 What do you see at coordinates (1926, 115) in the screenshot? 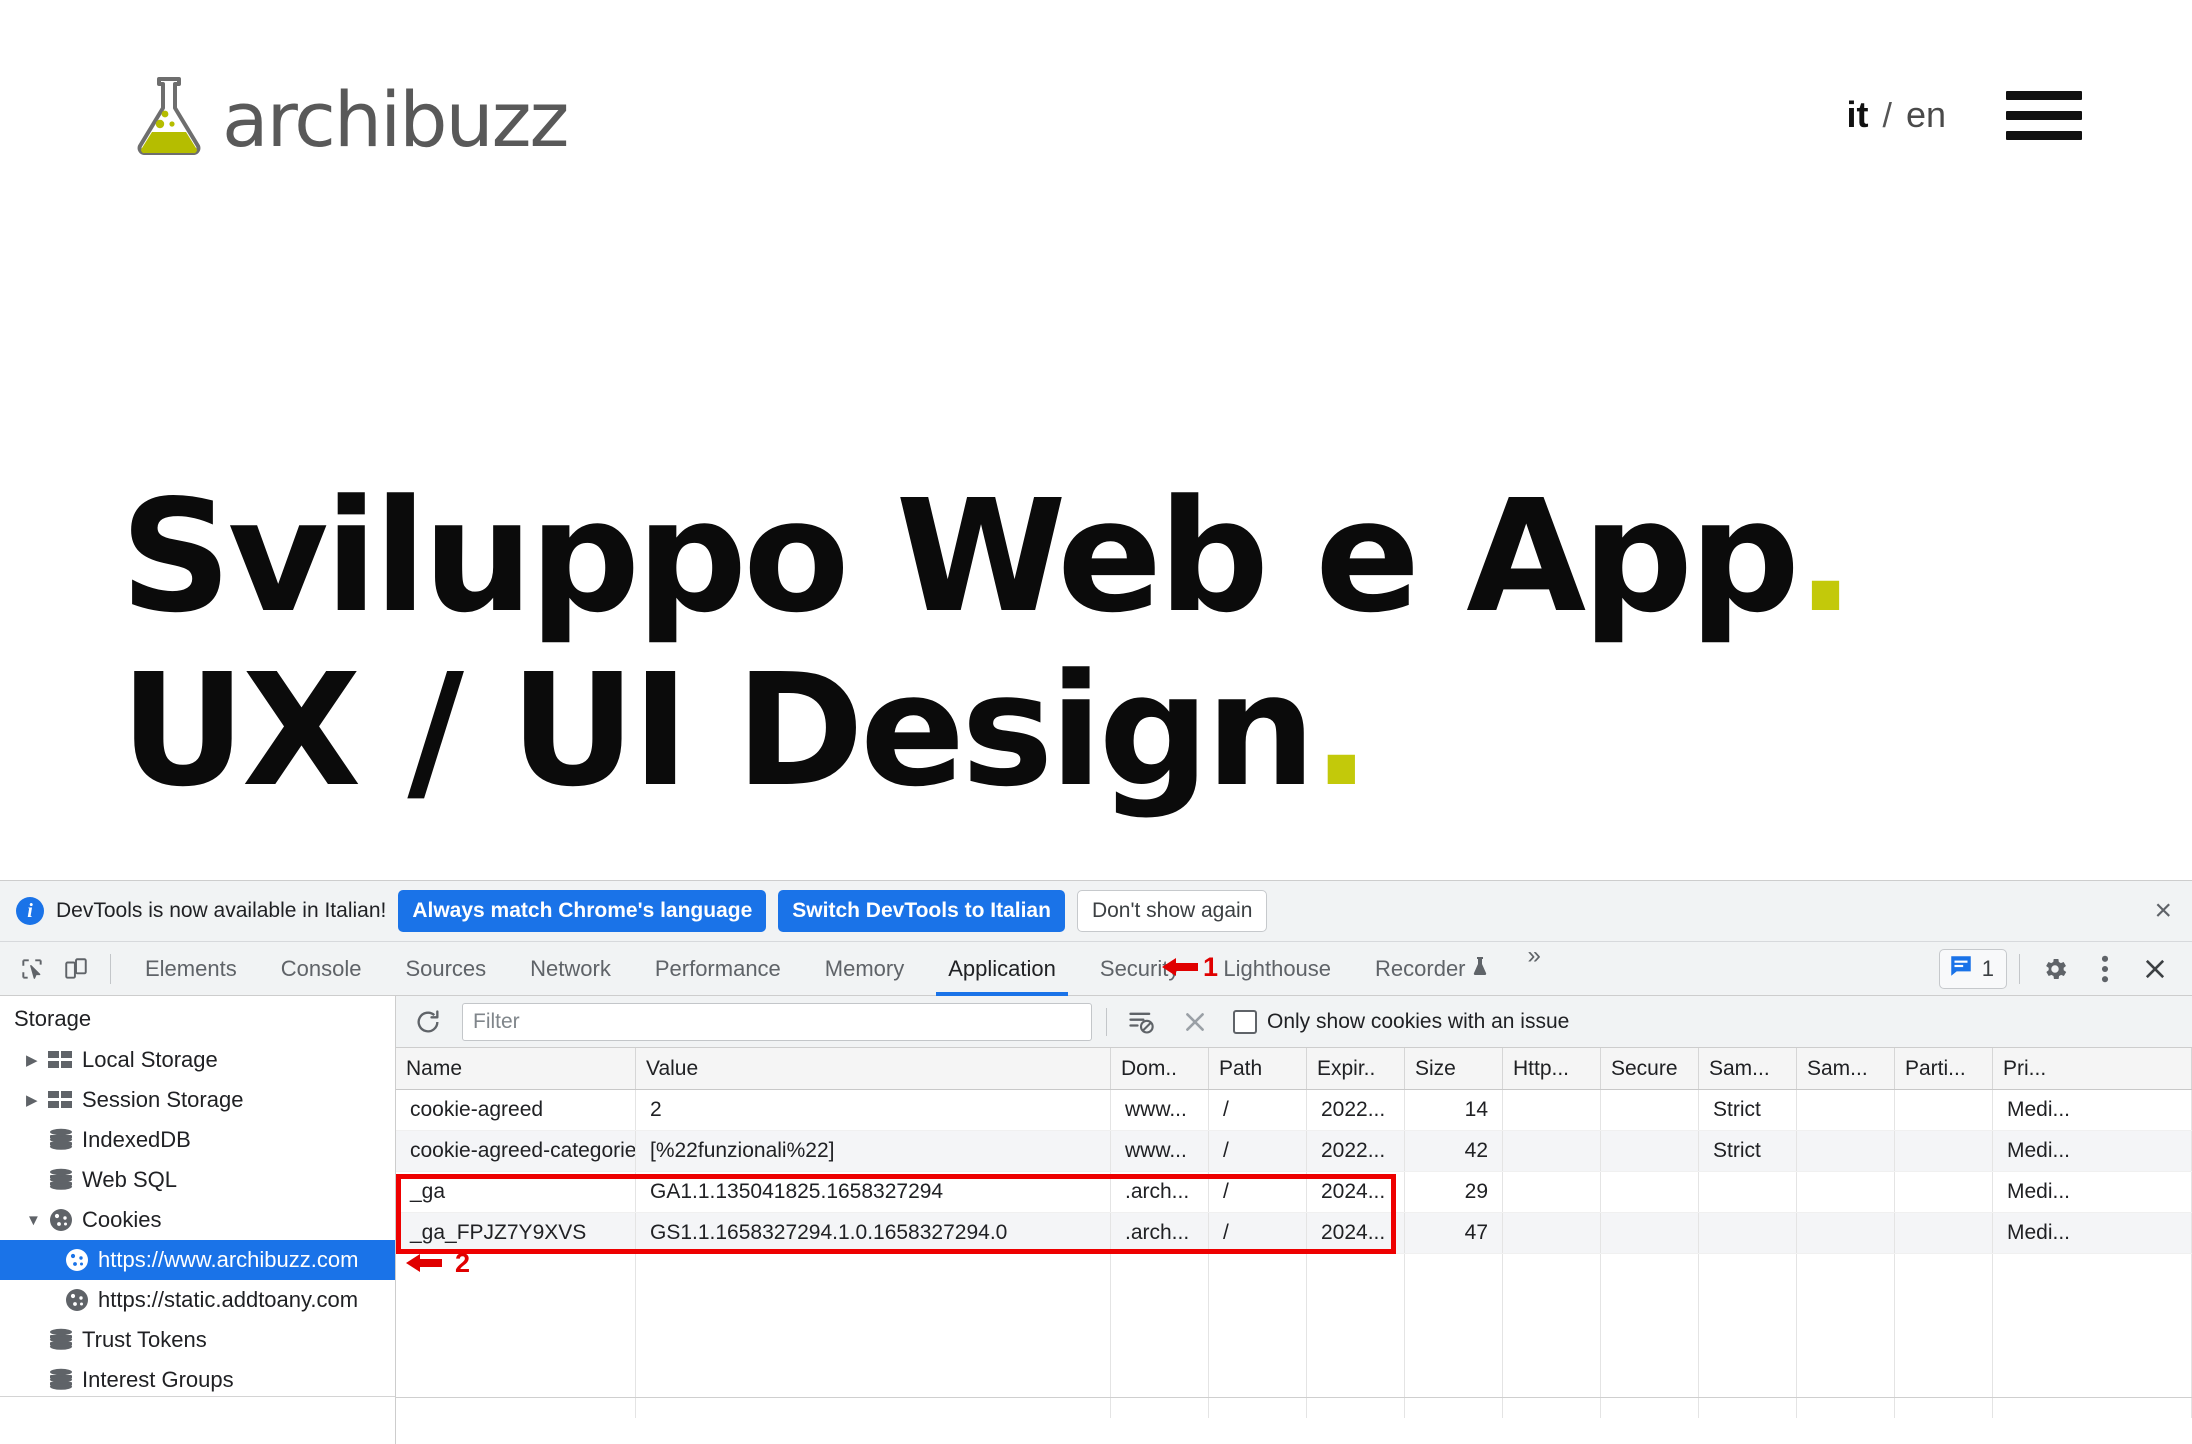
I see `lang-en: en` at bounding box center [1926, 115].